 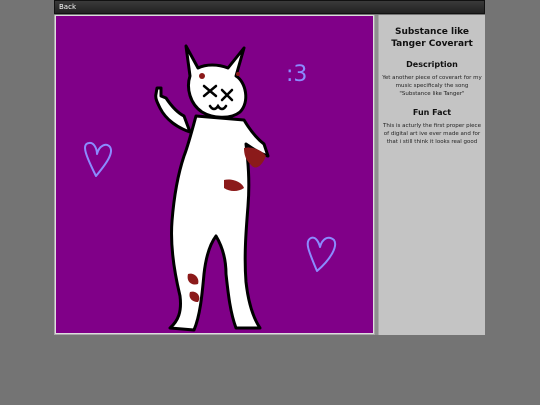 I want to click on fun-fact-heading: Fun Fact, so click(x=432, y=112).